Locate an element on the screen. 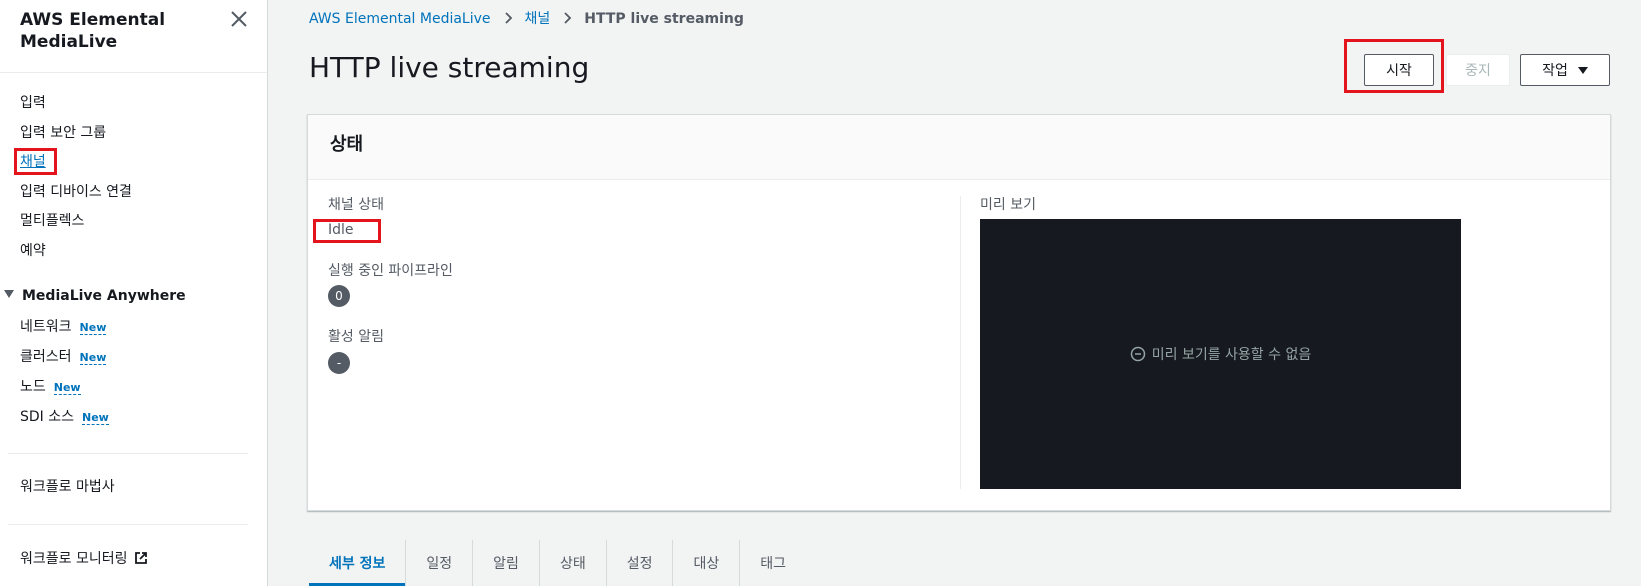  item-label: 워크플로 모니터링 is located at coordinates (74, 559).